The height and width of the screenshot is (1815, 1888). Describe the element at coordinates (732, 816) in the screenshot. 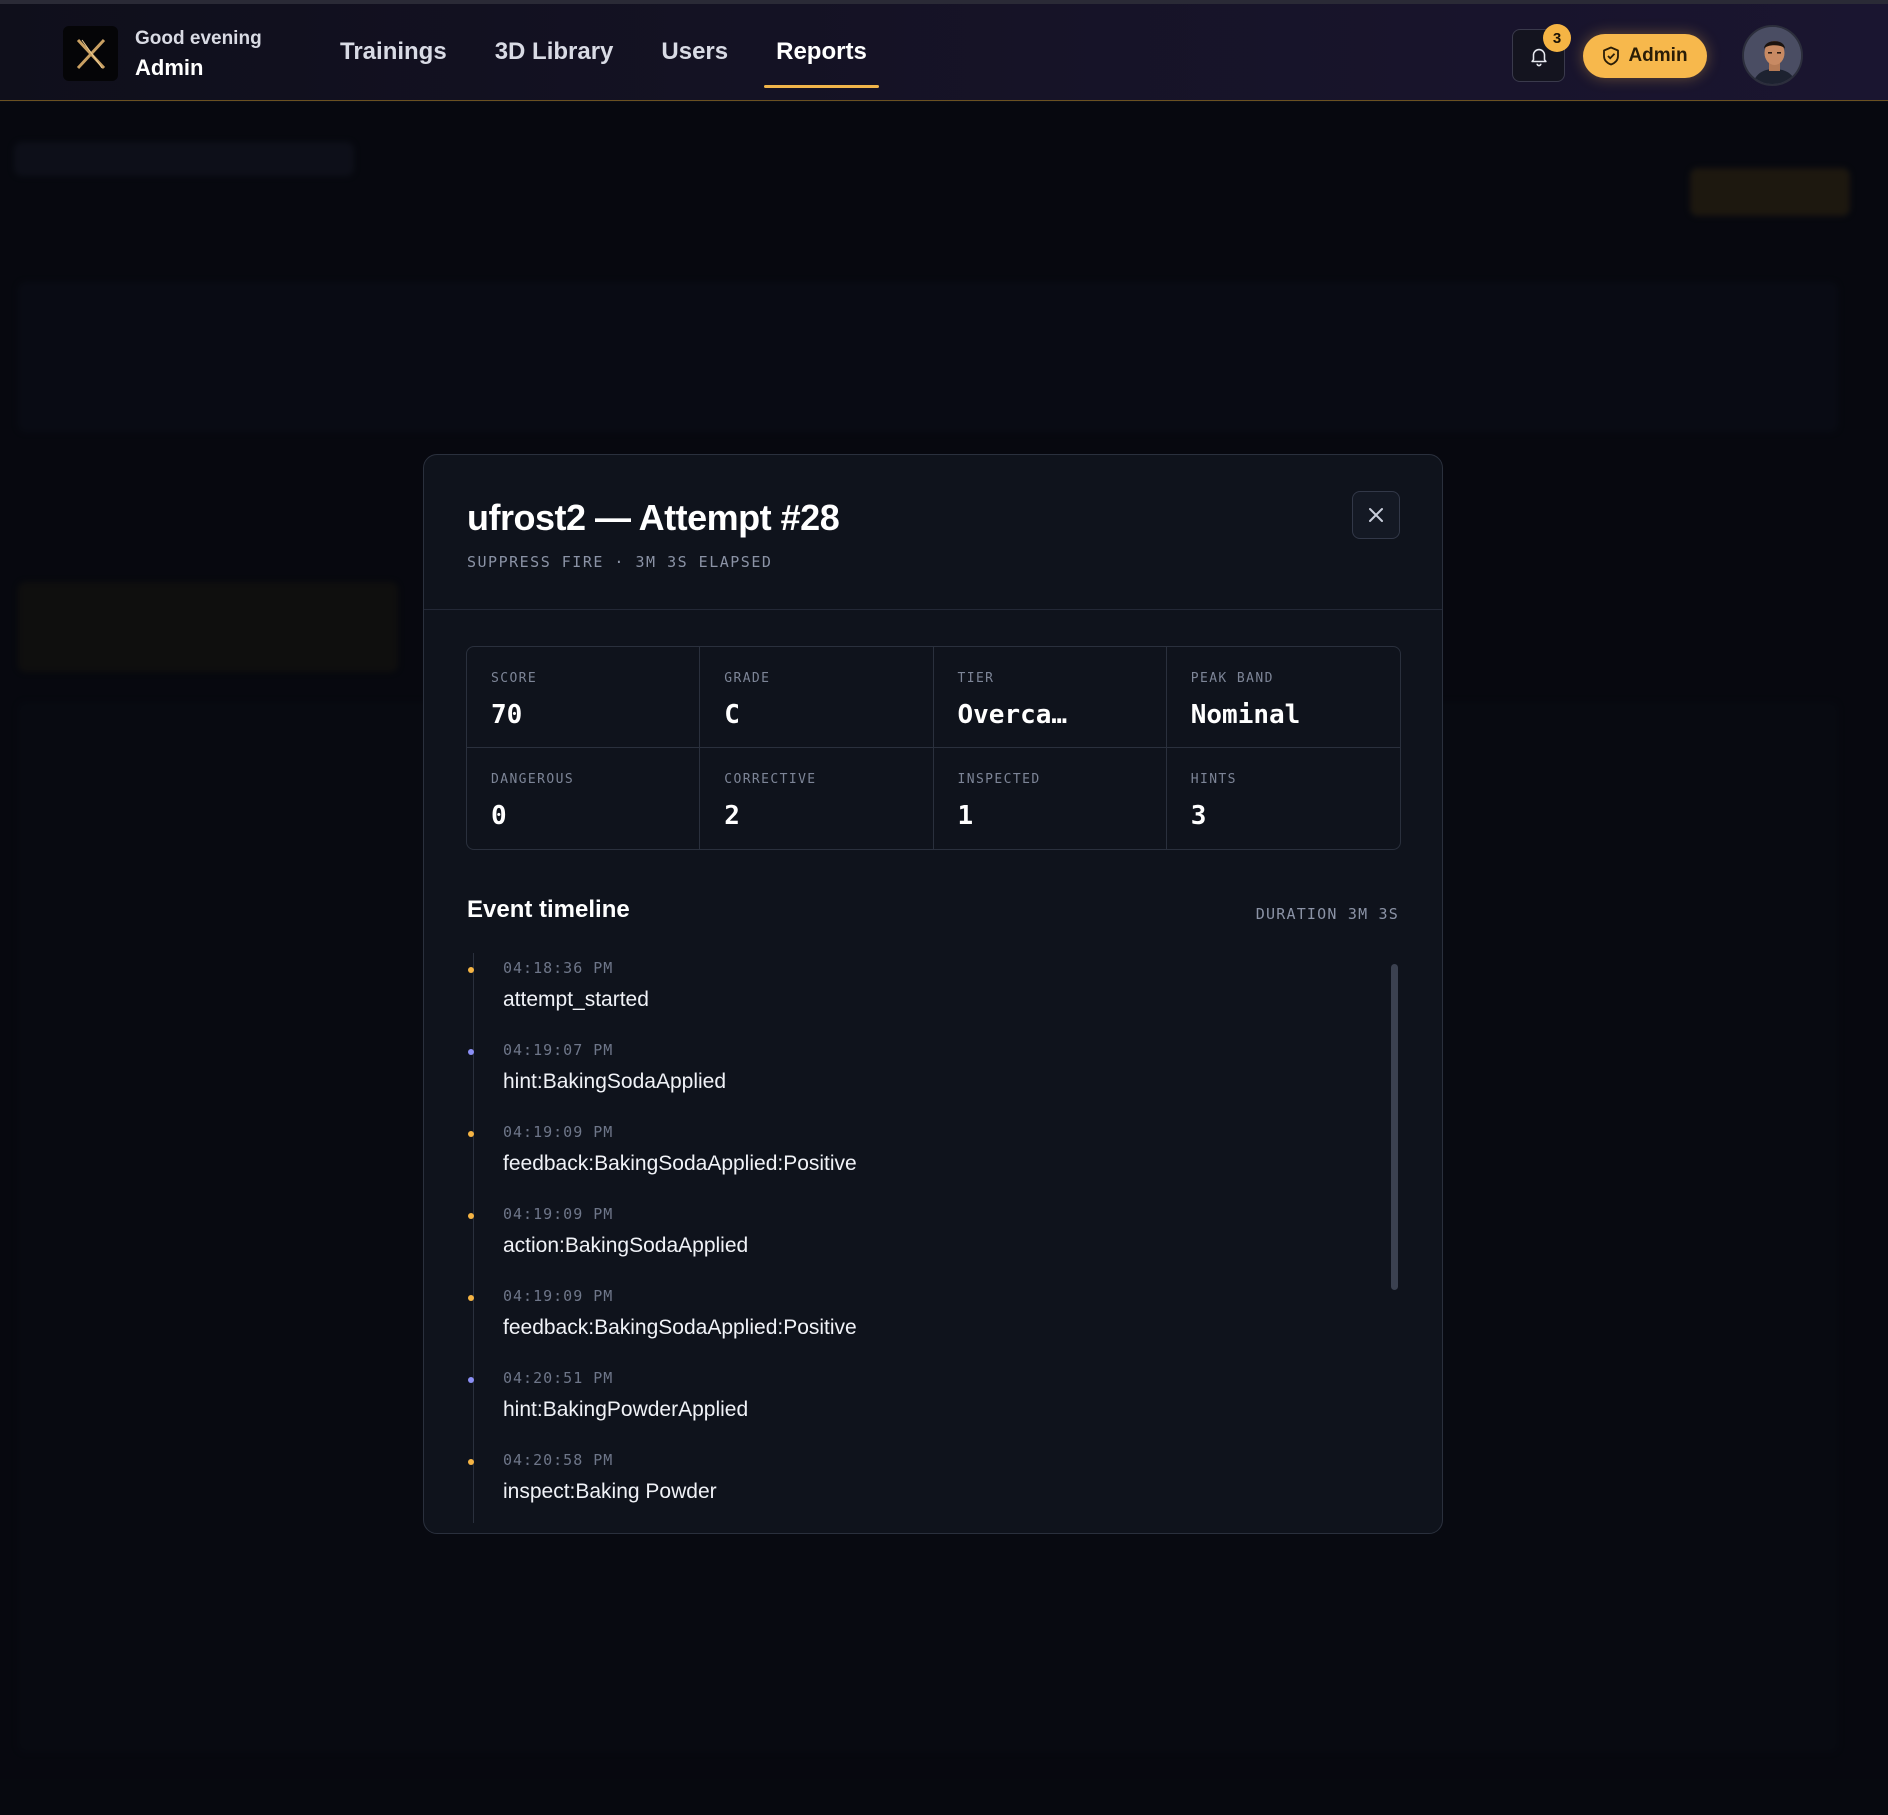

I see `stat-value: 2` at that location.